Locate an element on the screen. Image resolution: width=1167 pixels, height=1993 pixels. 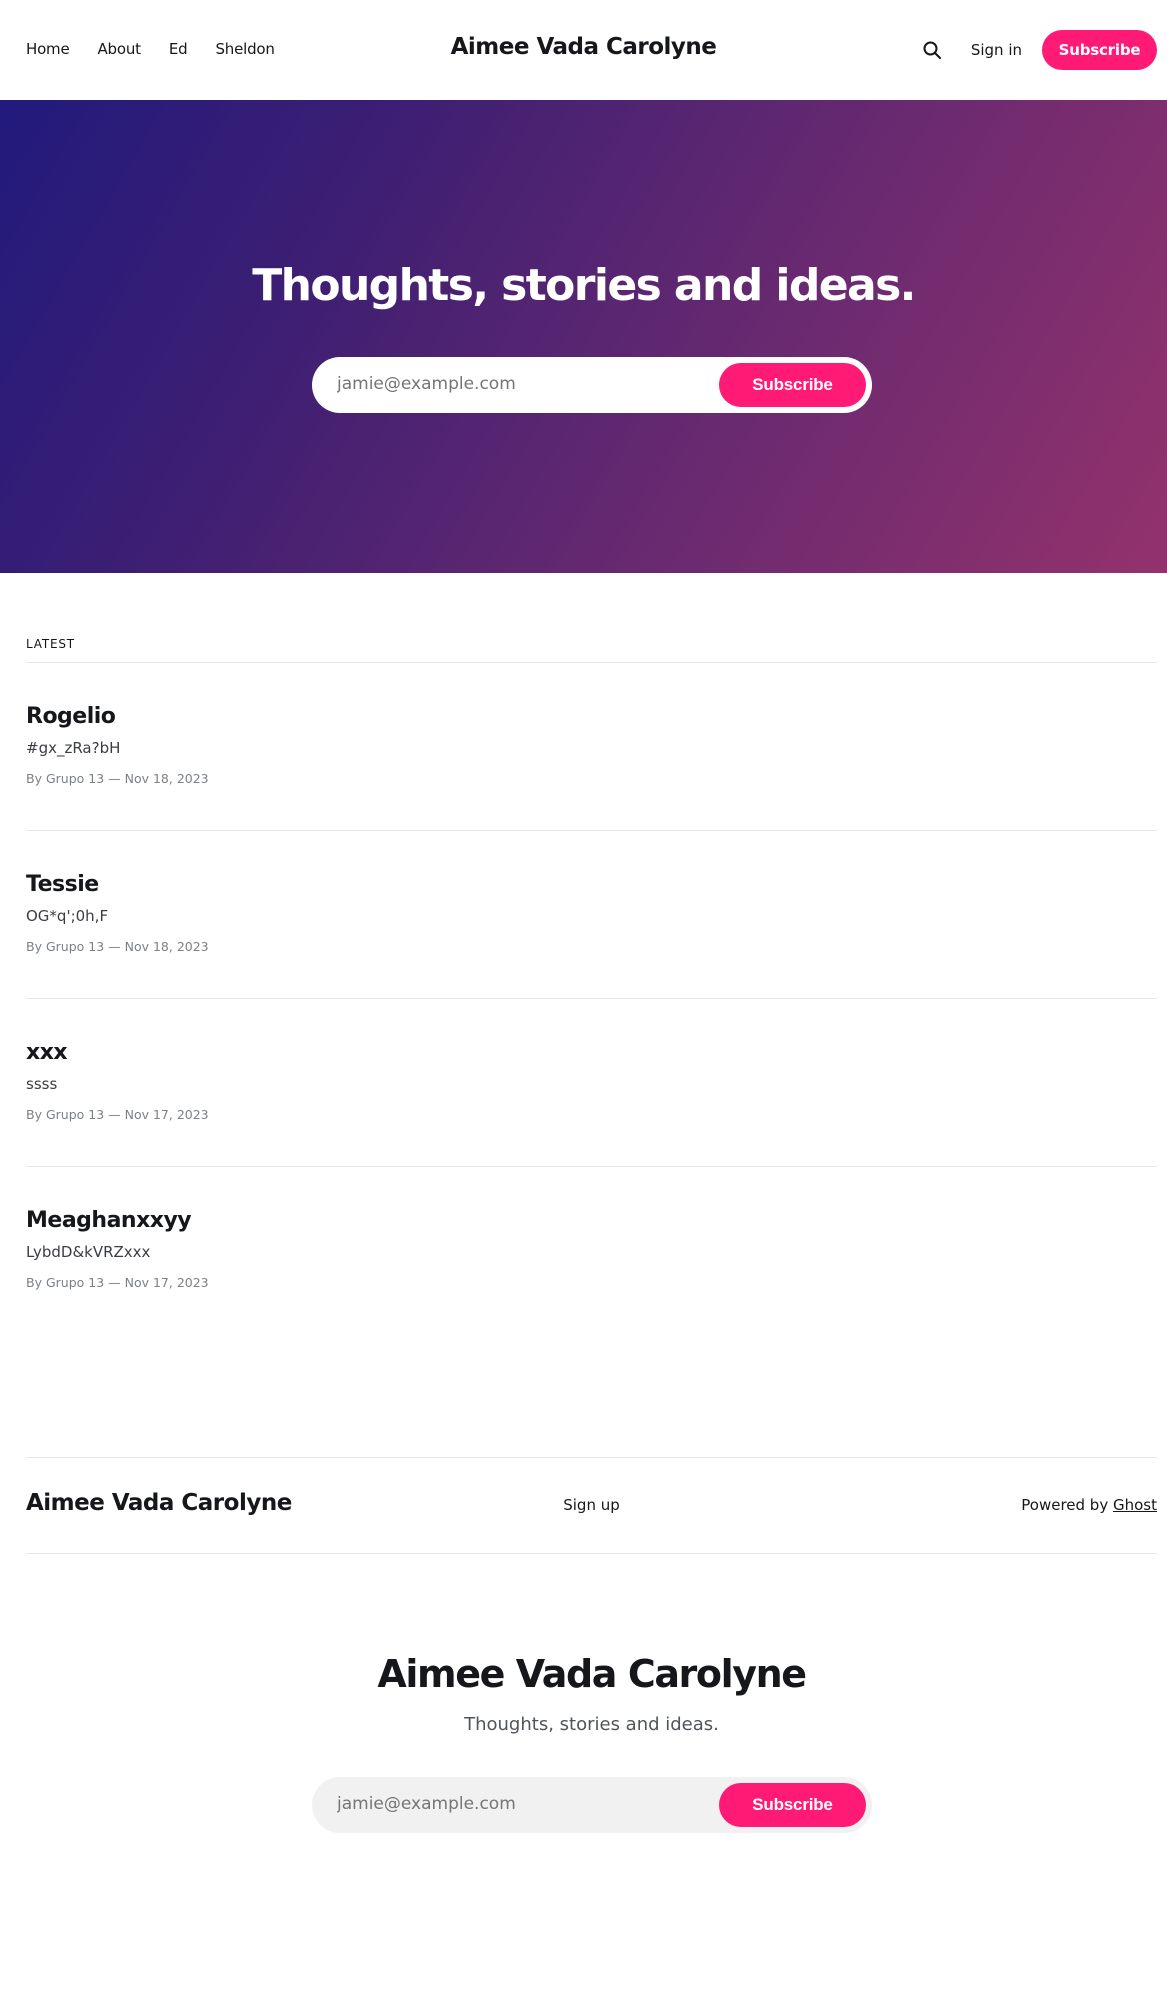
footer-bottom-divider is located at coordinates (591, 1553).